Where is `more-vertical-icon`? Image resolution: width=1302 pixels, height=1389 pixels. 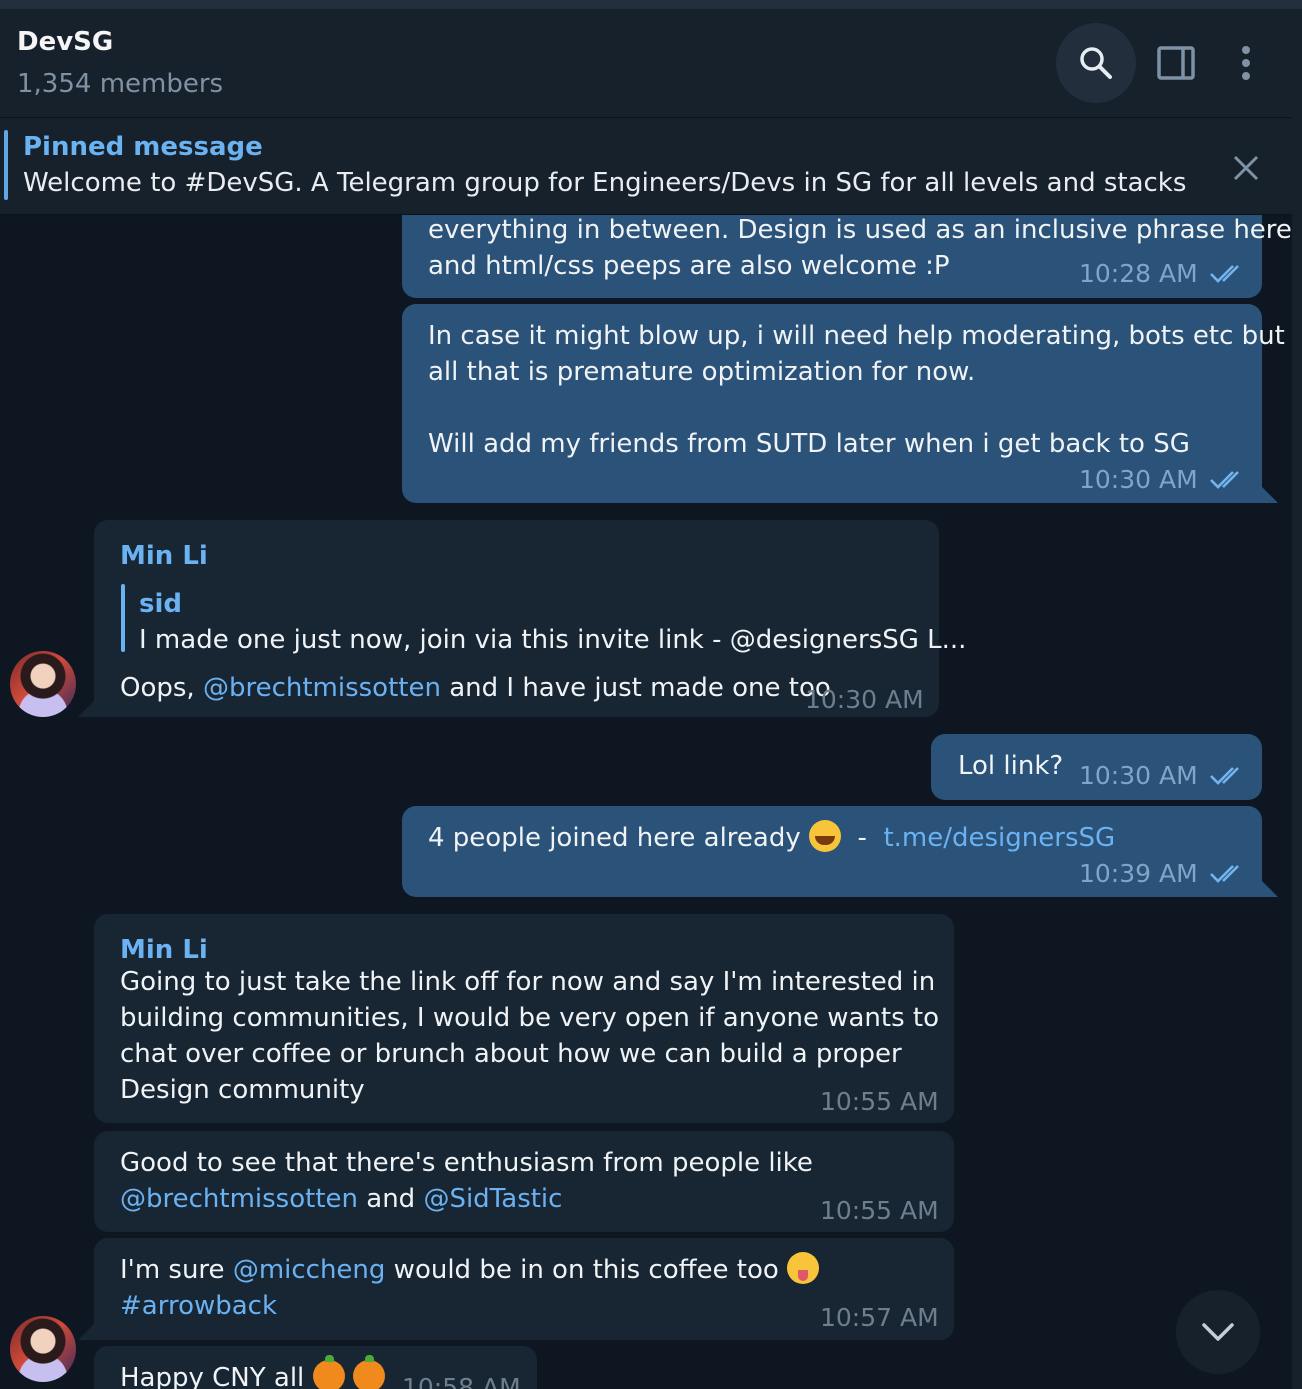 more-vertical-icon is located at coordinates (1246, 63).